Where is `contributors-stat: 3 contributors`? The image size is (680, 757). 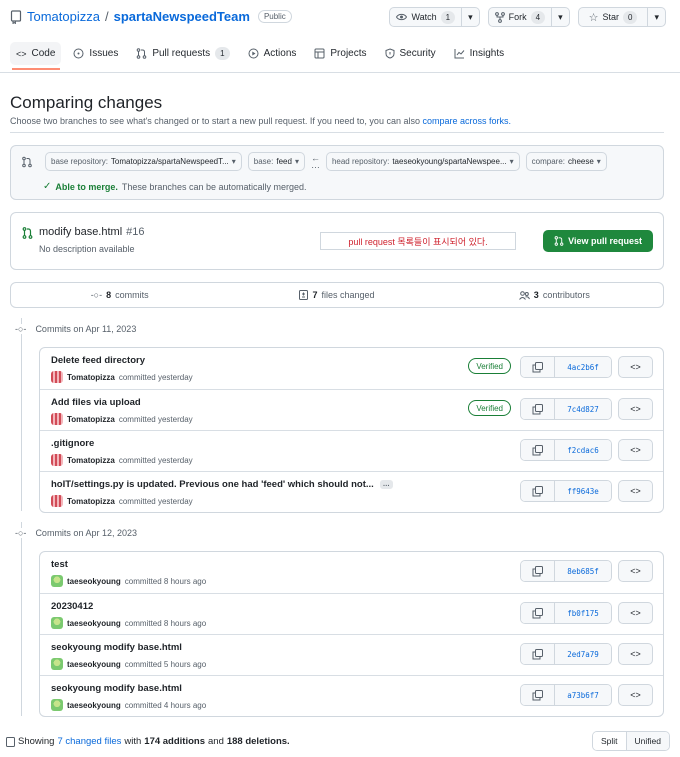
contributors-stat: 3 contributors is located at coordinates (554, 295).